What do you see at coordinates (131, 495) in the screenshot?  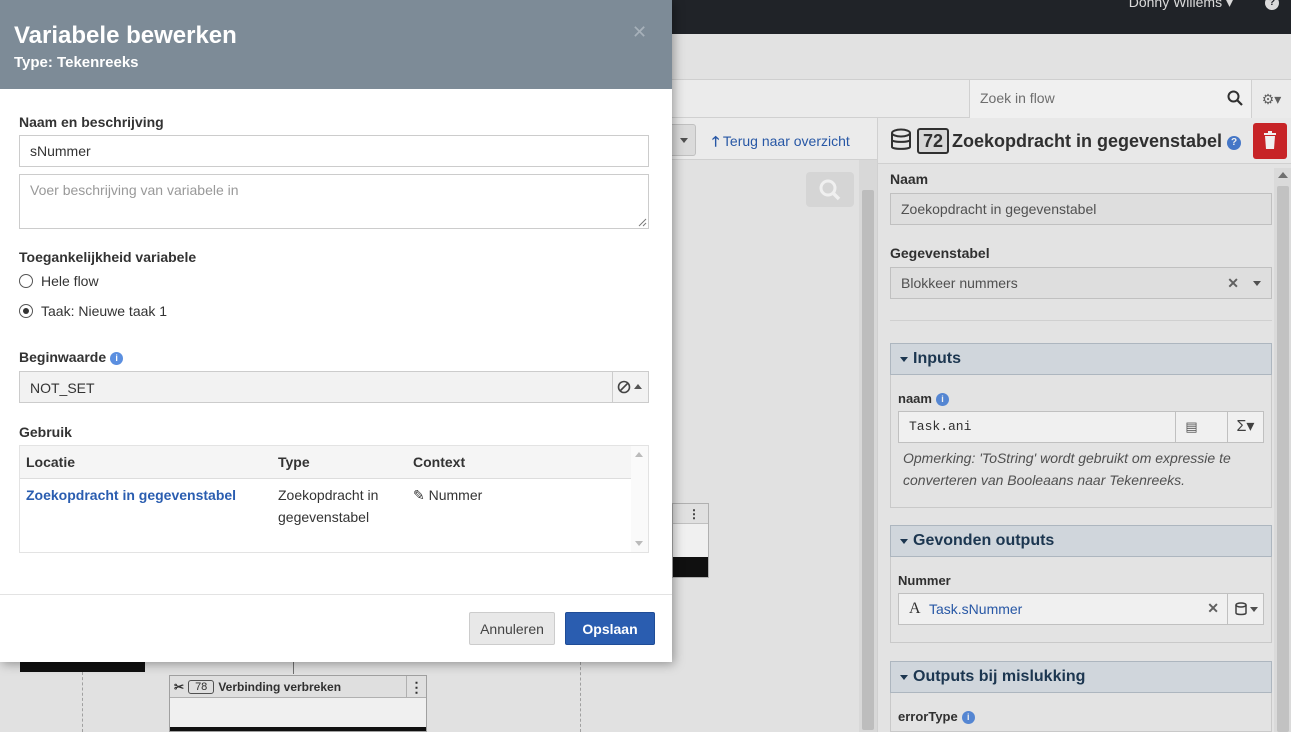 I see `usage-location-link: Zoekopdracht in gegevenstabel` at bounding box center [131, 495].